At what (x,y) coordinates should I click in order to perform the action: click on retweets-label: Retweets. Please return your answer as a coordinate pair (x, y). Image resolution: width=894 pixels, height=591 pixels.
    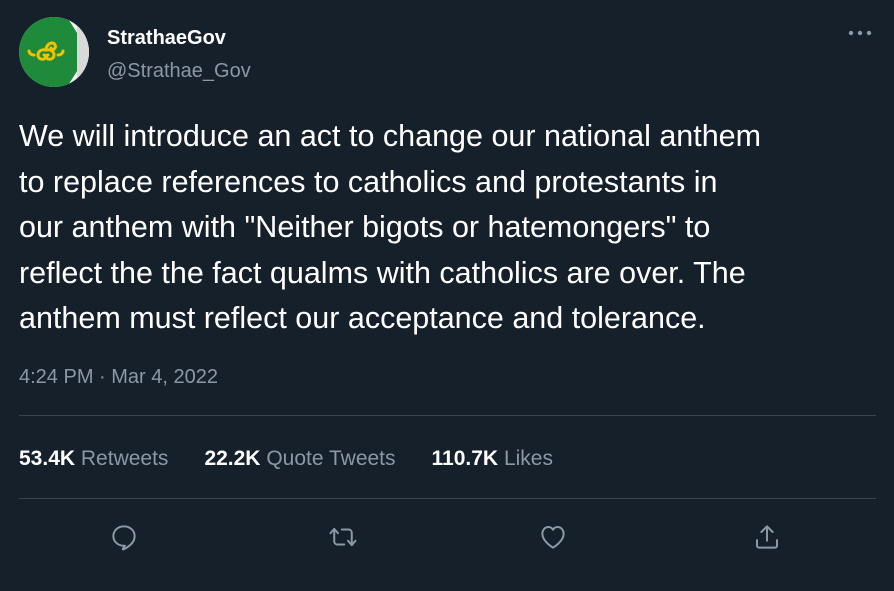
    Looking at the image, I should click on (124, 458).